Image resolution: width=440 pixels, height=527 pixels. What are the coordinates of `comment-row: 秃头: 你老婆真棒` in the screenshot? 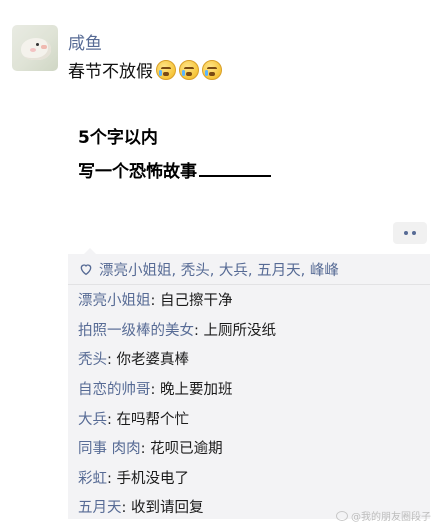 It's located at (249, 359).